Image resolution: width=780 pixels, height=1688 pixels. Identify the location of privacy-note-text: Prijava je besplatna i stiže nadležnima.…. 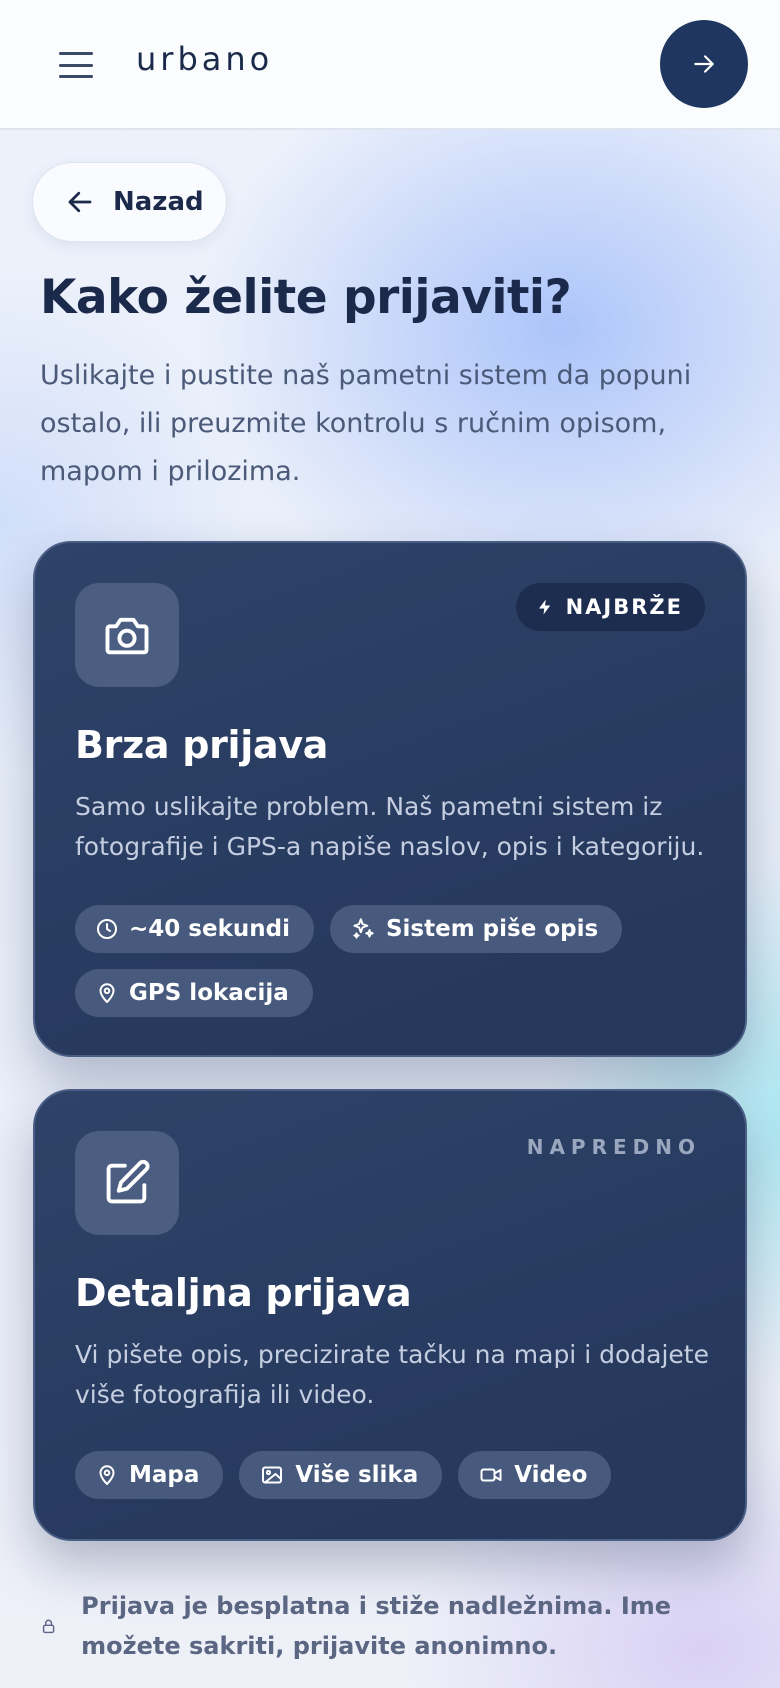
(376, 1626).